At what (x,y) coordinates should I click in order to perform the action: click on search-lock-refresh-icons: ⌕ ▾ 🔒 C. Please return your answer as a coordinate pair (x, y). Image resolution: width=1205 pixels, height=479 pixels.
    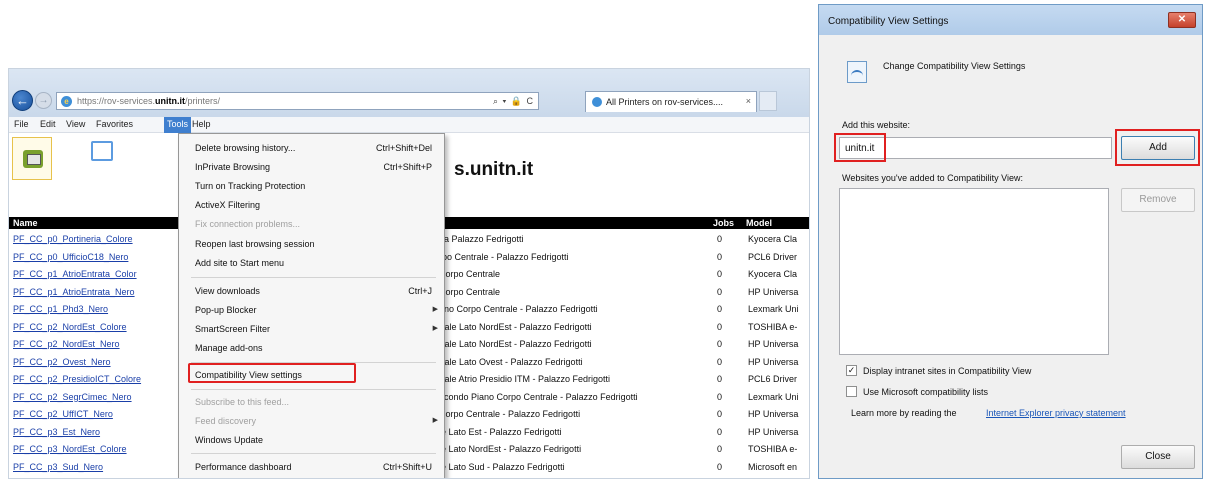
    Looking at the image, I should click on (513, 101).